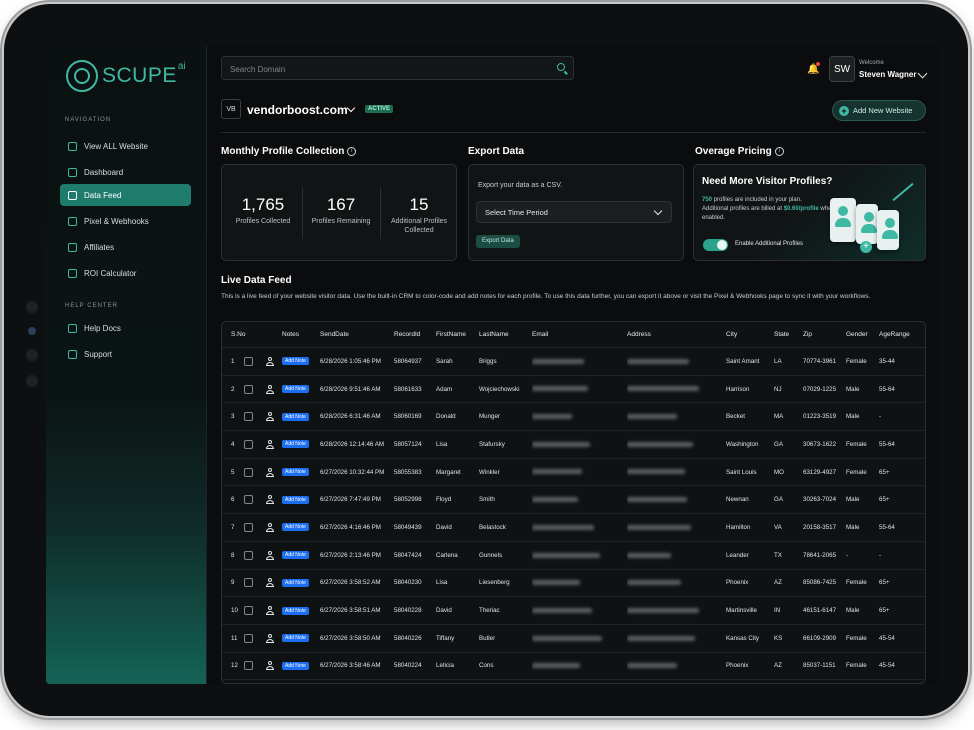 This screenshot has height=730, width=974. What do you see at coordinates (125, 221) in the screenshot?
I see `sidebar-item-pixel-webhooks: Pixel & Webhooks` at bounding box center [125, 221].